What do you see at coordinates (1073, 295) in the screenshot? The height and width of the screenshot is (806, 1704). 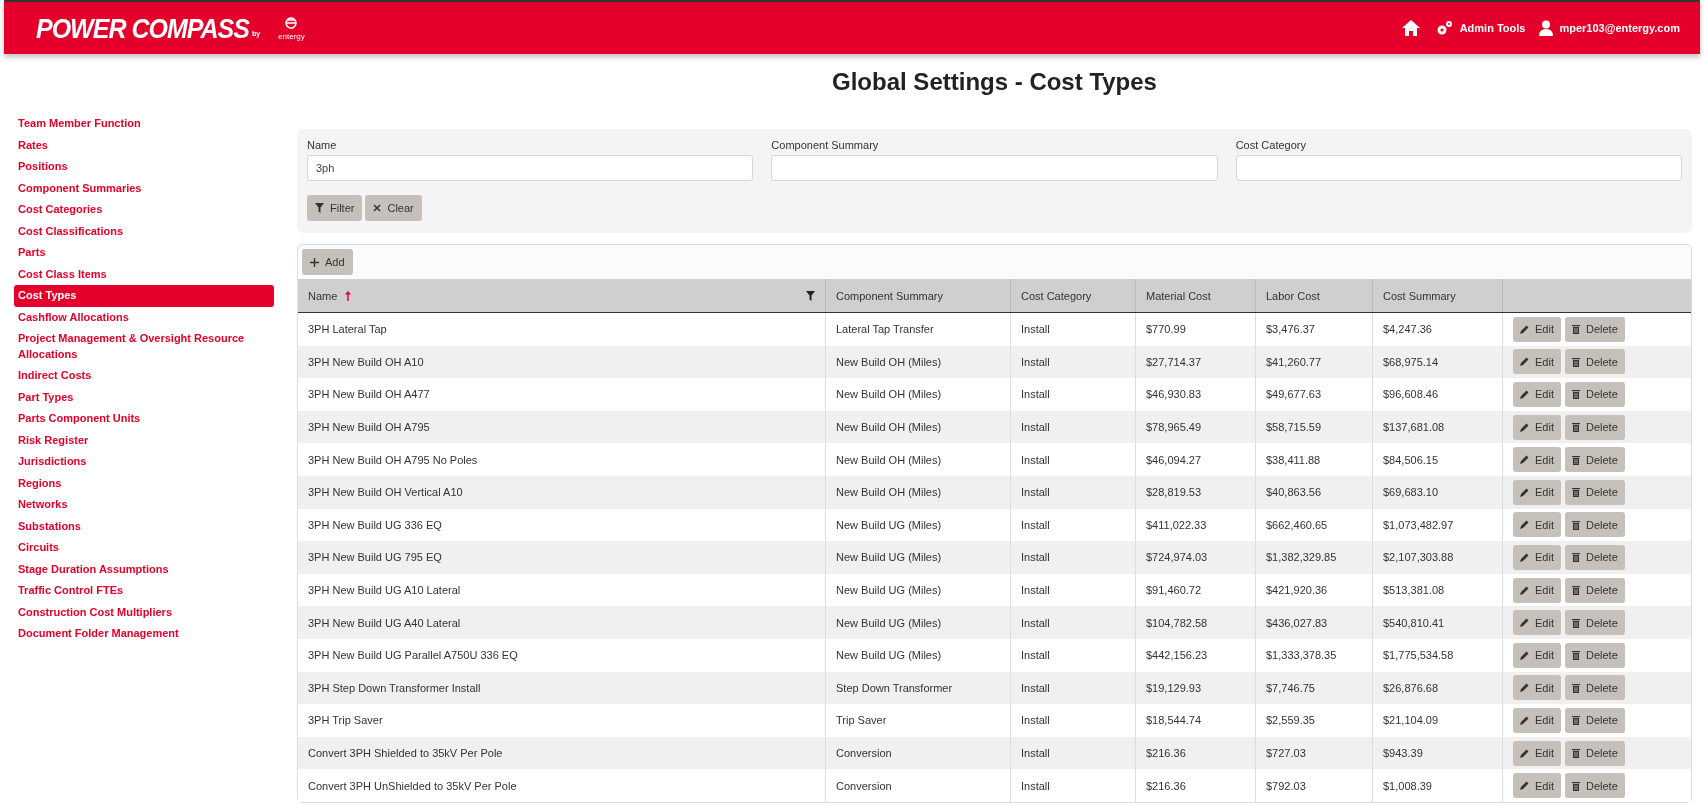 I see `column-header: Cost Category` at bounding box center [1073, 295].